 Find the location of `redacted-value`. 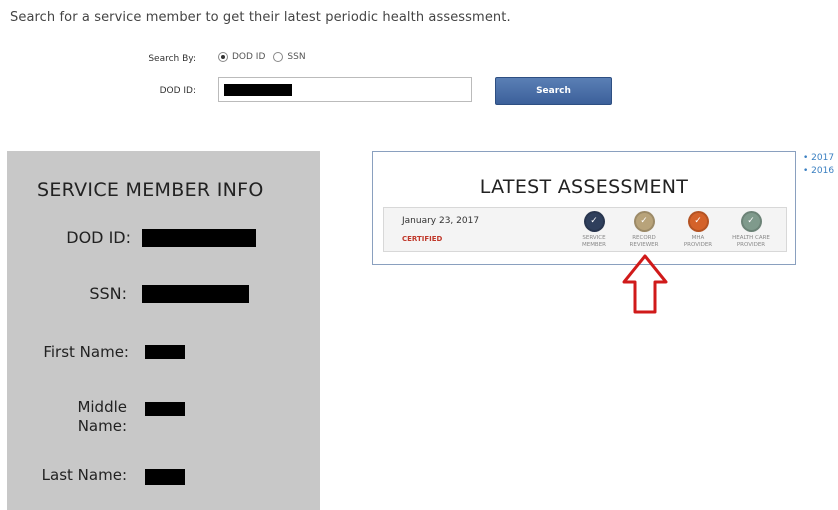

redacted-value is located at coordinates (258, 90).